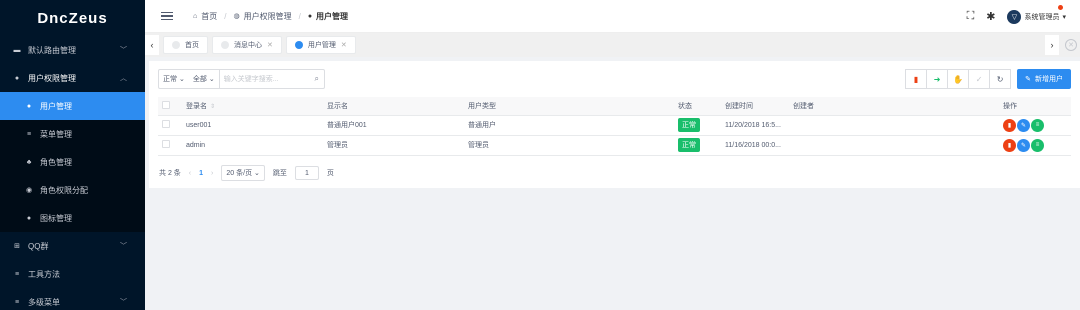 The width and height of the screenshot is (1080, 310). I want to click on refresh-button: ↻, so click(1000, 79).